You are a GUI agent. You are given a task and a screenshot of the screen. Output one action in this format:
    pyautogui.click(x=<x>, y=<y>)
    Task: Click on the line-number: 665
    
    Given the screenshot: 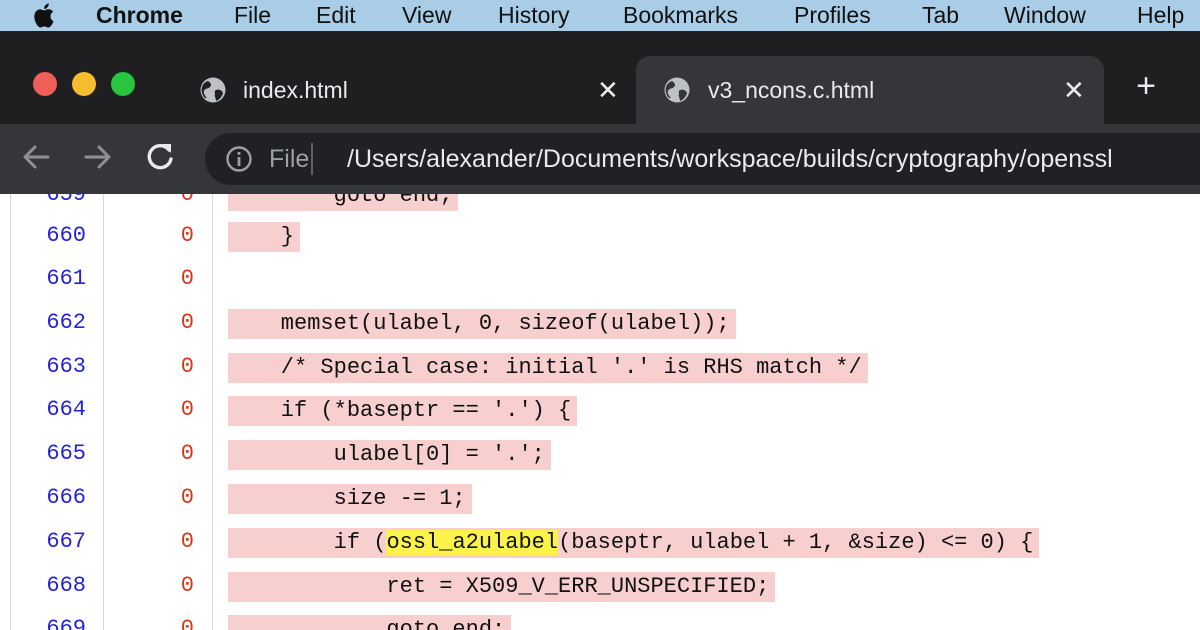 What is the action you would take?
    pyautogui.click(x=43, y=454)
    